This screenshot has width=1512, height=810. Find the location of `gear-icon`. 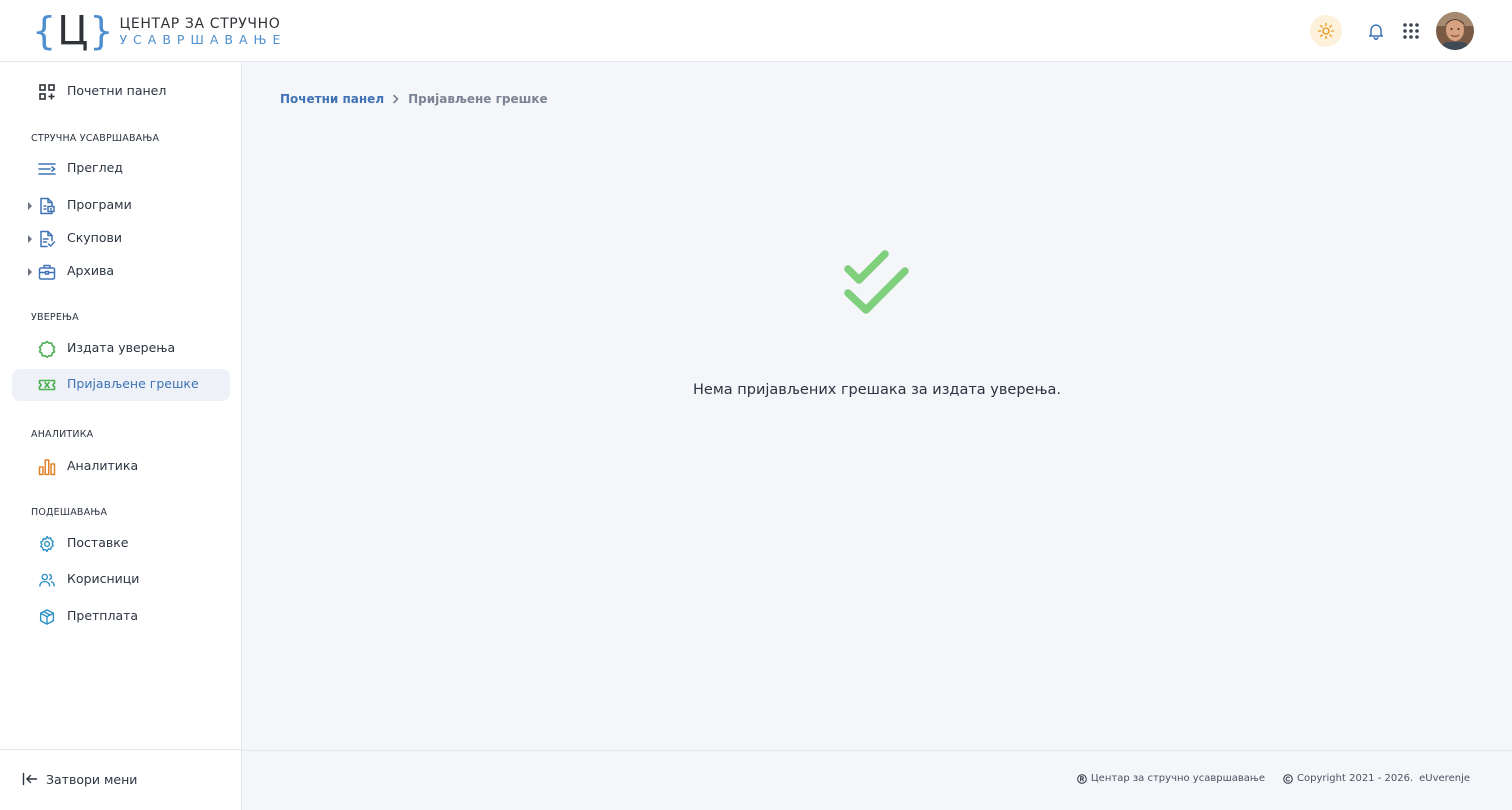

gear-icon is located at coordinates (47, 544).